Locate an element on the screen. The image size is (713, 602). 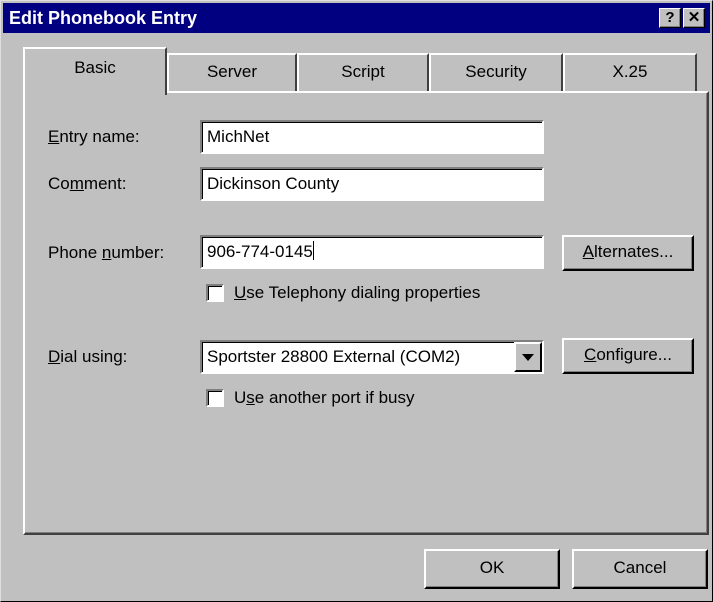
ok-button-label: OK is located at coordinates (492, 567).